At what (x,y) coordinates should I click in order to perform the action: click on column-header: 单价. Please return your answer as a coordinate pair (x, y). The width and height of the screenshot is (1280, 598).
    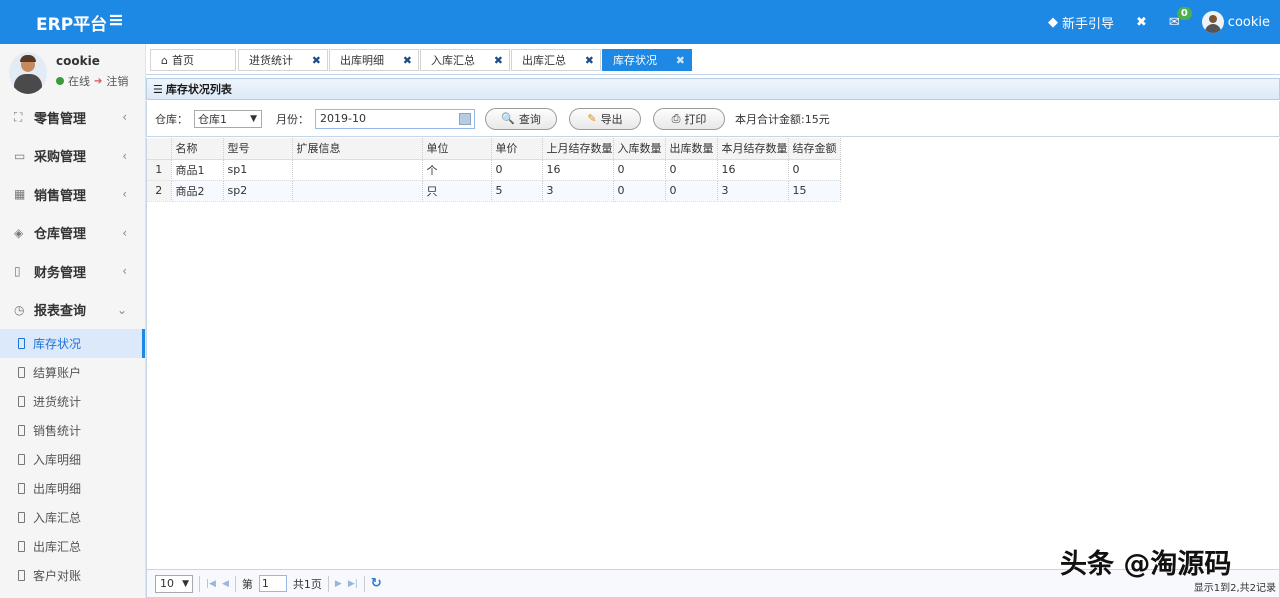
    Looking at the image, I should click on (517, 149).